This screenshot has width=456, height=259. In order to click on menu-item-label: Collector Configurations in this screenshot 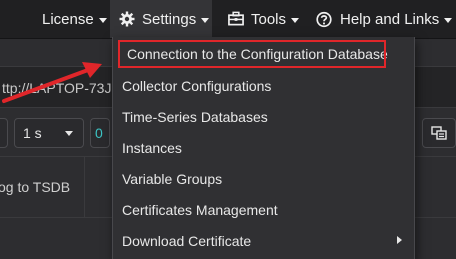, I will do `click(197, 85)`.